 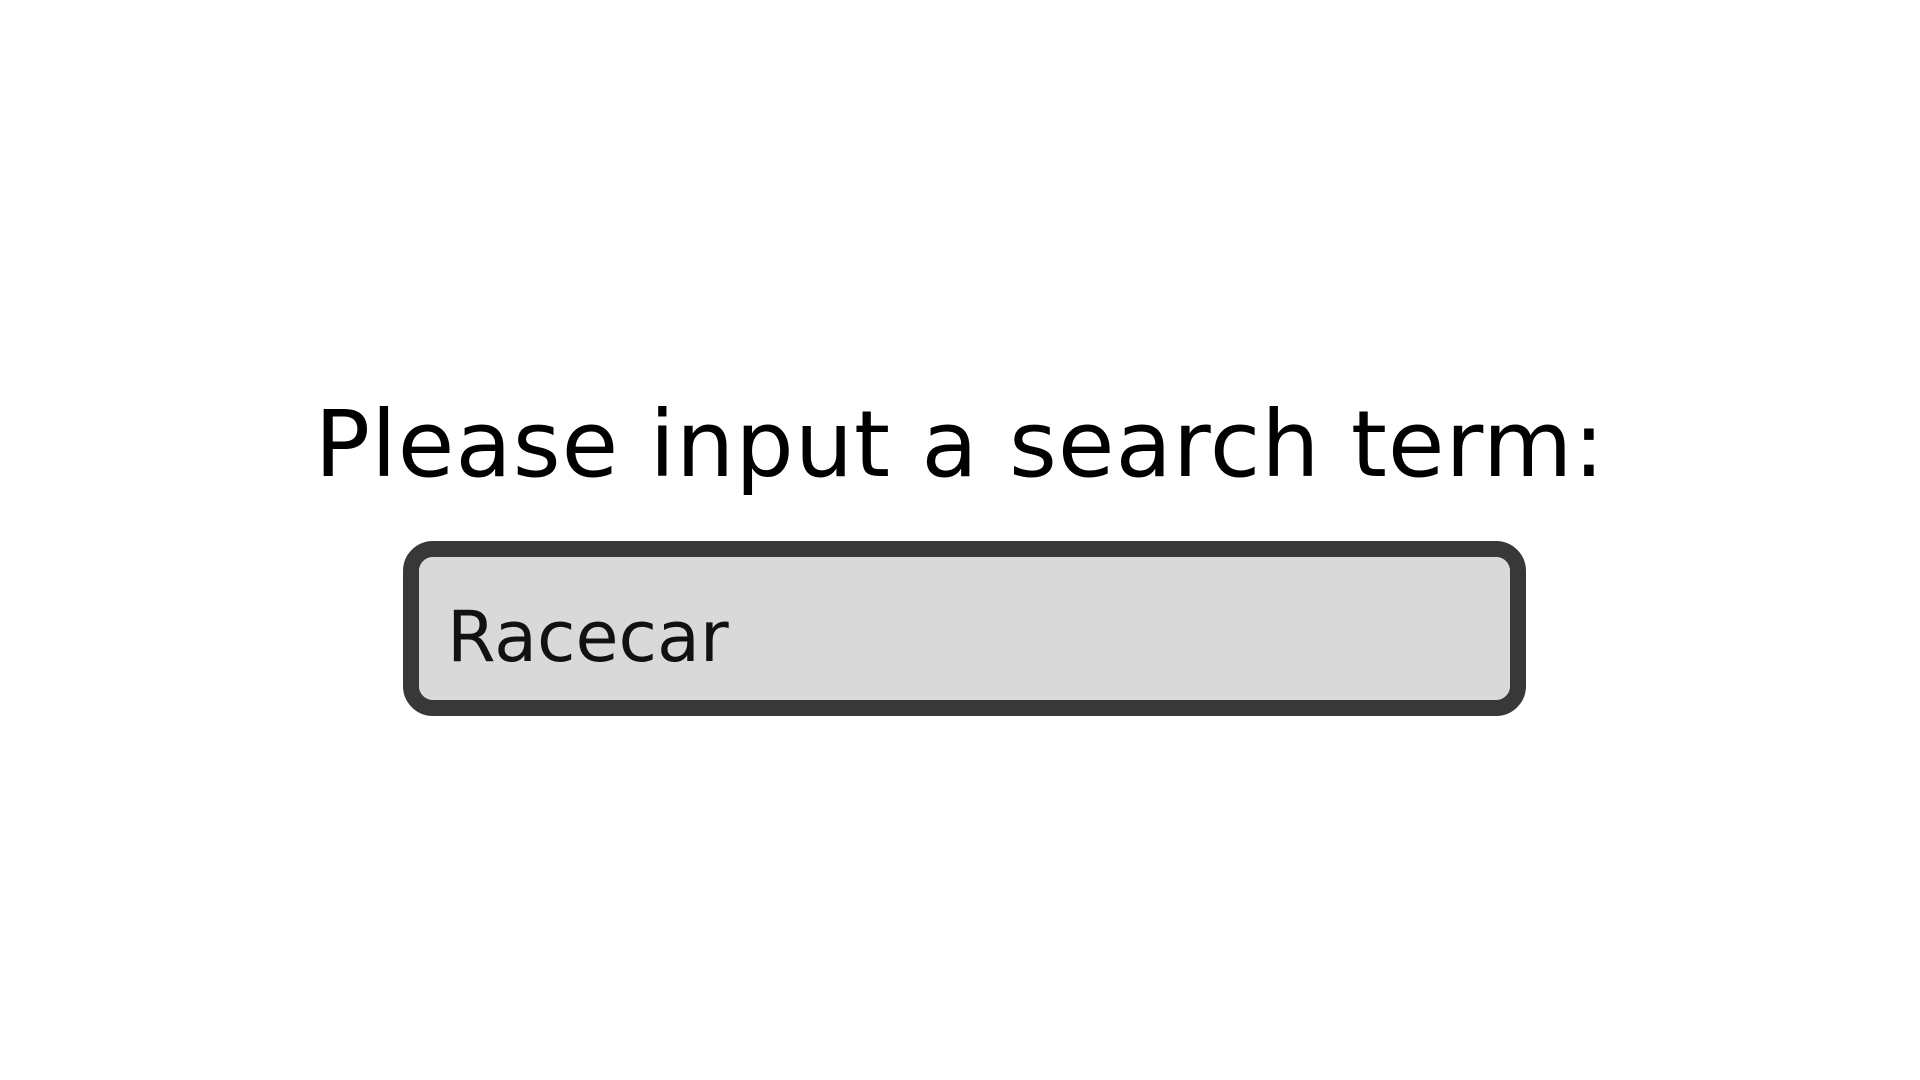 I want to click on search-input-value: Racecar, so click(x=588, y=637).